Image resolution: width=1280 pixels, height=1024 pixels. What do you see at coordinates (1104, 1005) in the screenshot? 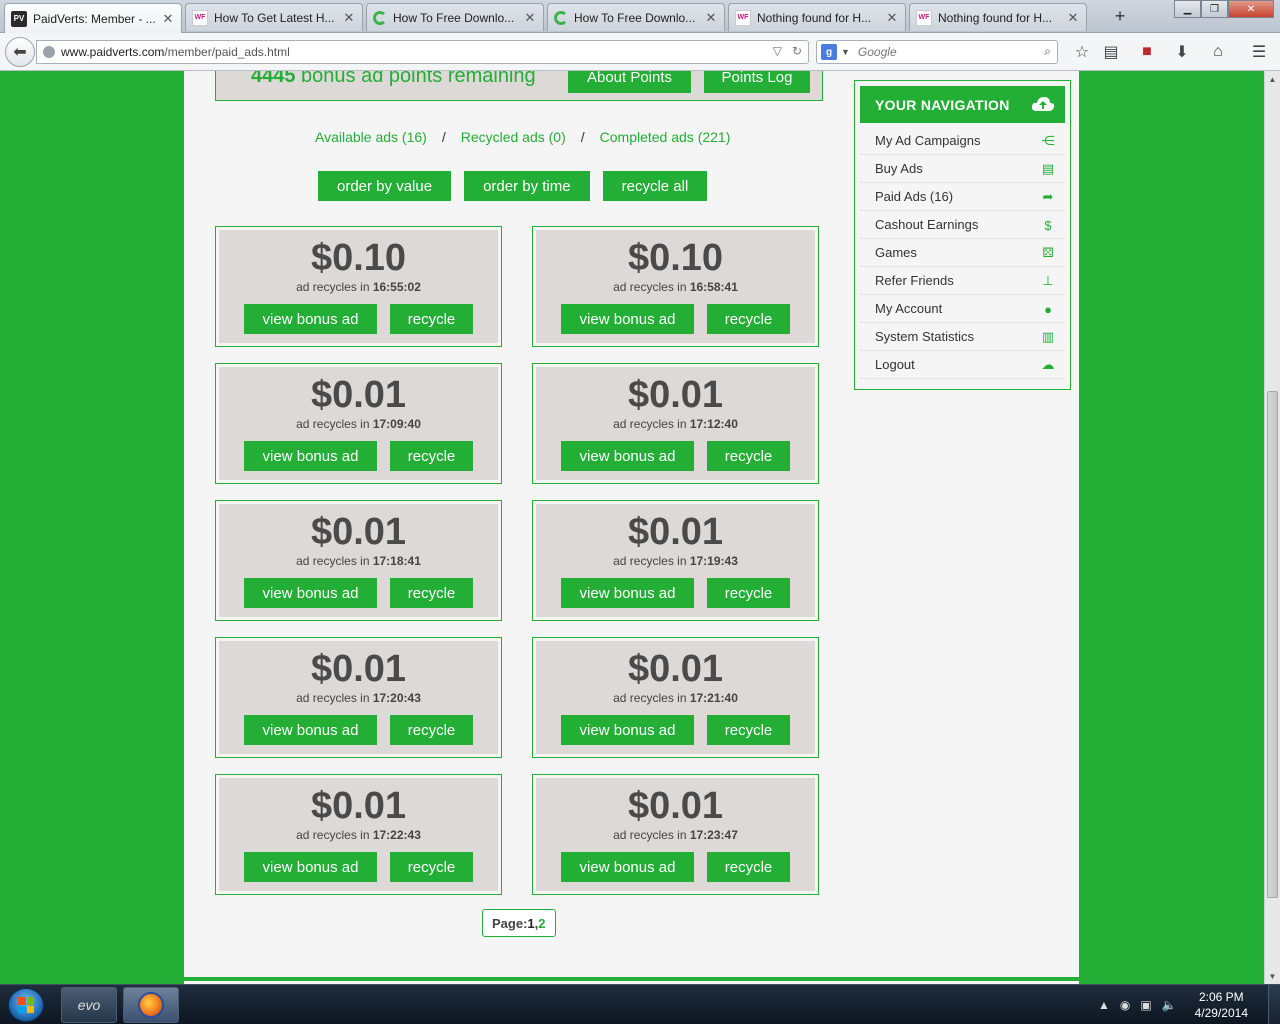
I see `show-hidden-icons-icon: ▲` at bounding box center [1104, 1005].